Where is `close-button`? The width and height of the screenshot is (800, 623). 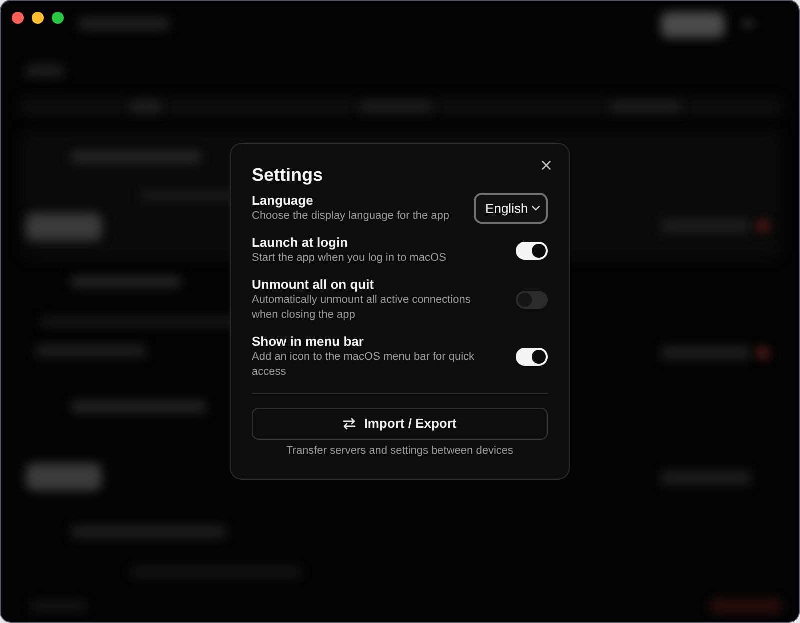
close-button is located at coordinates (546, 165).